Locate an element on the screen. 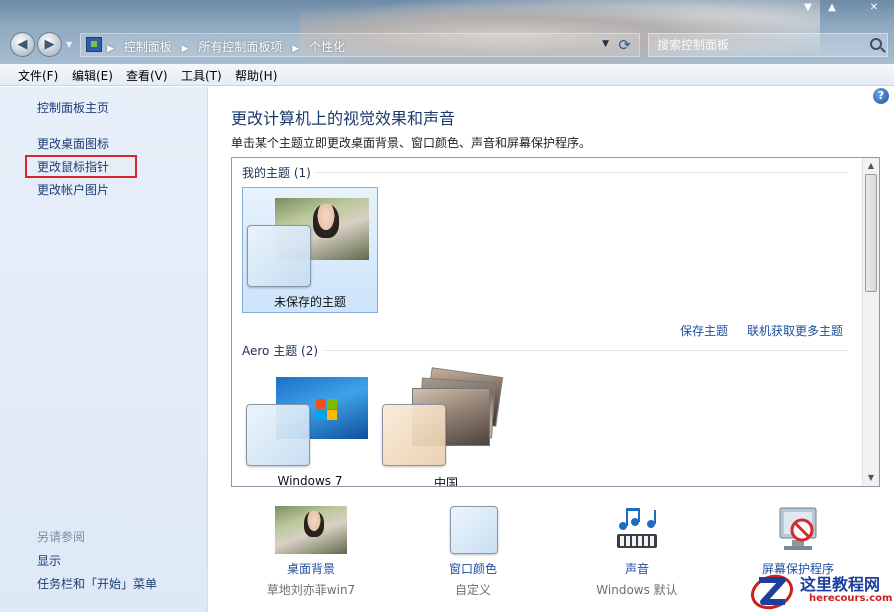 Image resolution: width=894 pixels, height=612 pixels. breadcrumb-all-items: 所有控制面板项 is located at coordinates (240, 47).